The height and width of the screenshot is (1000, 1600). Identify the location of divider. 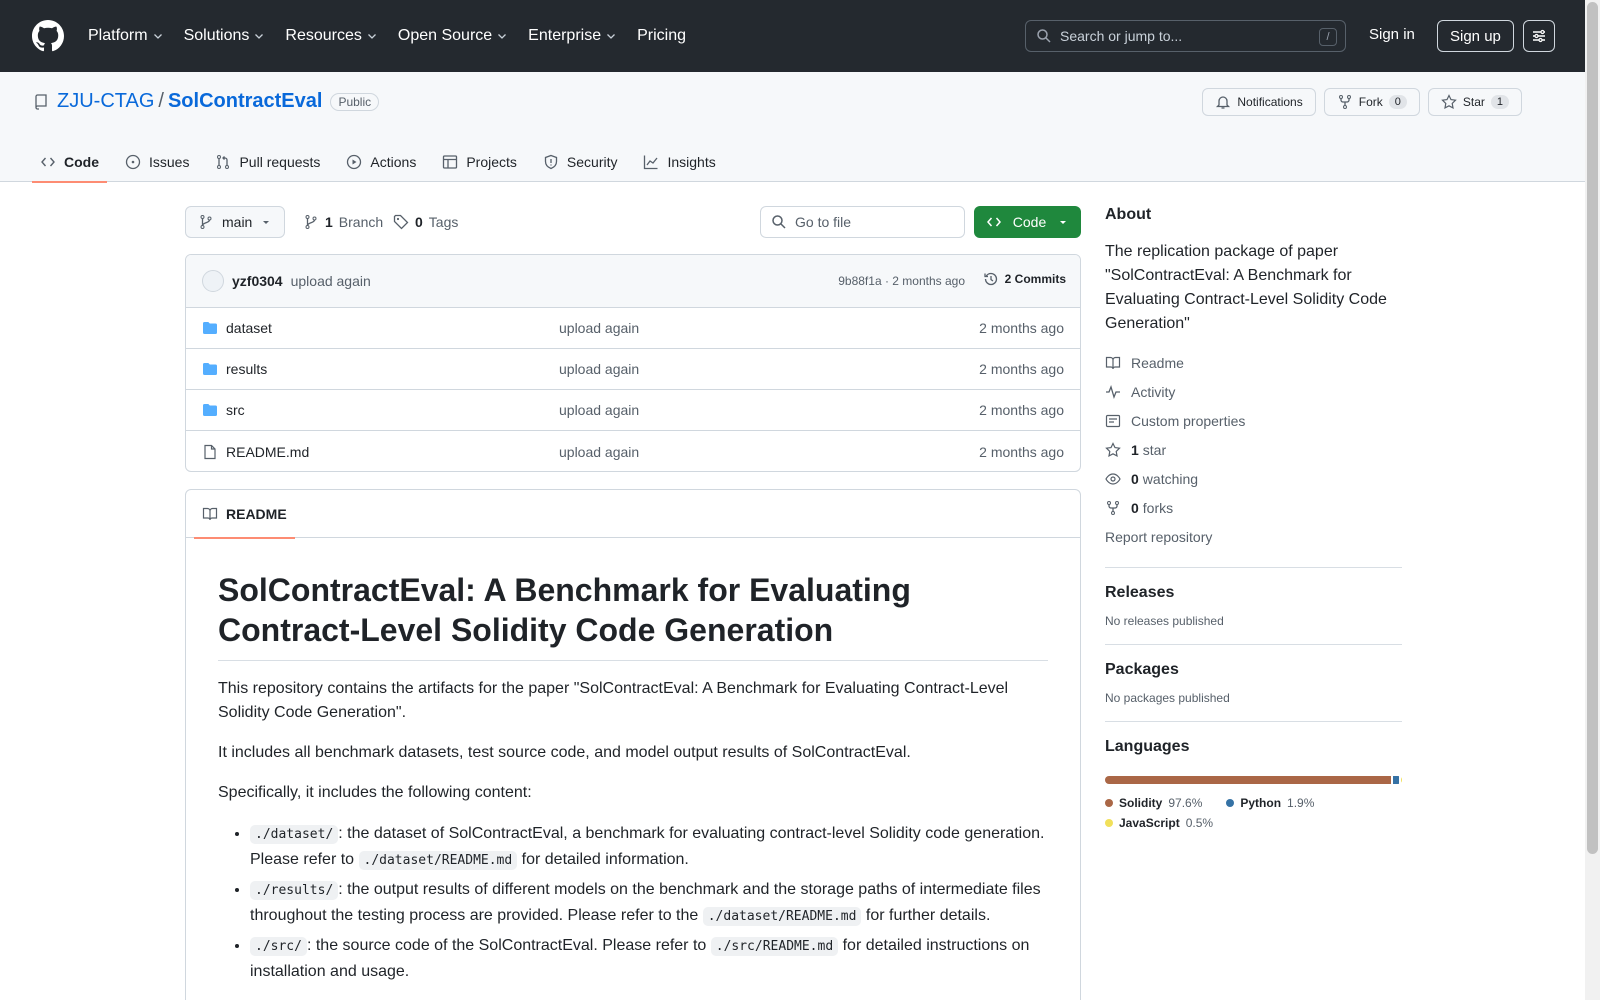
(1253, 721).